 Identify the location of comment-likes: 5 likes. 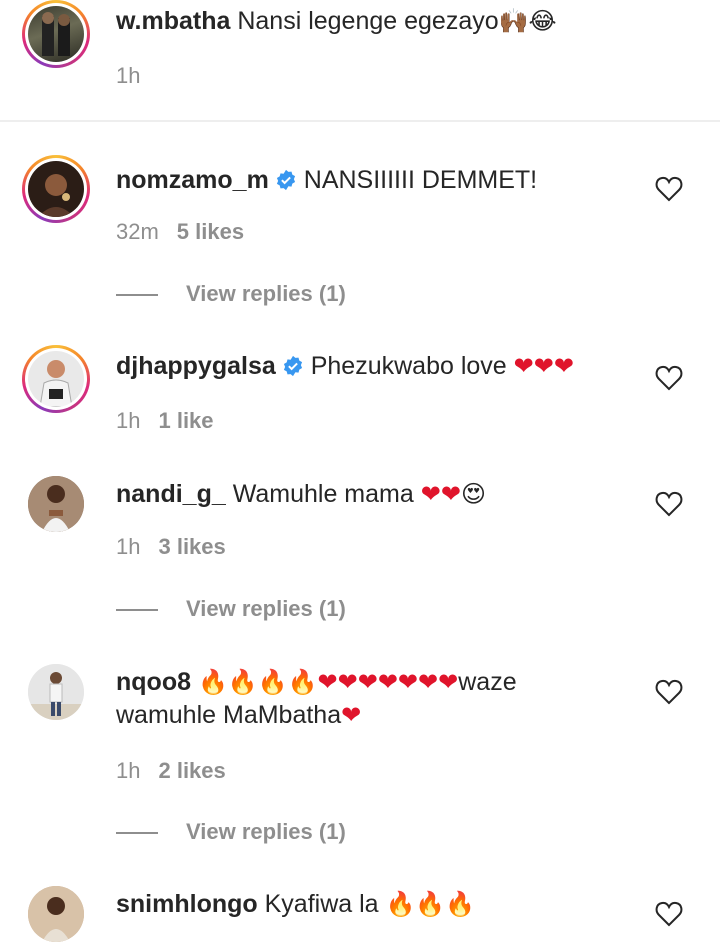
(210, 231).